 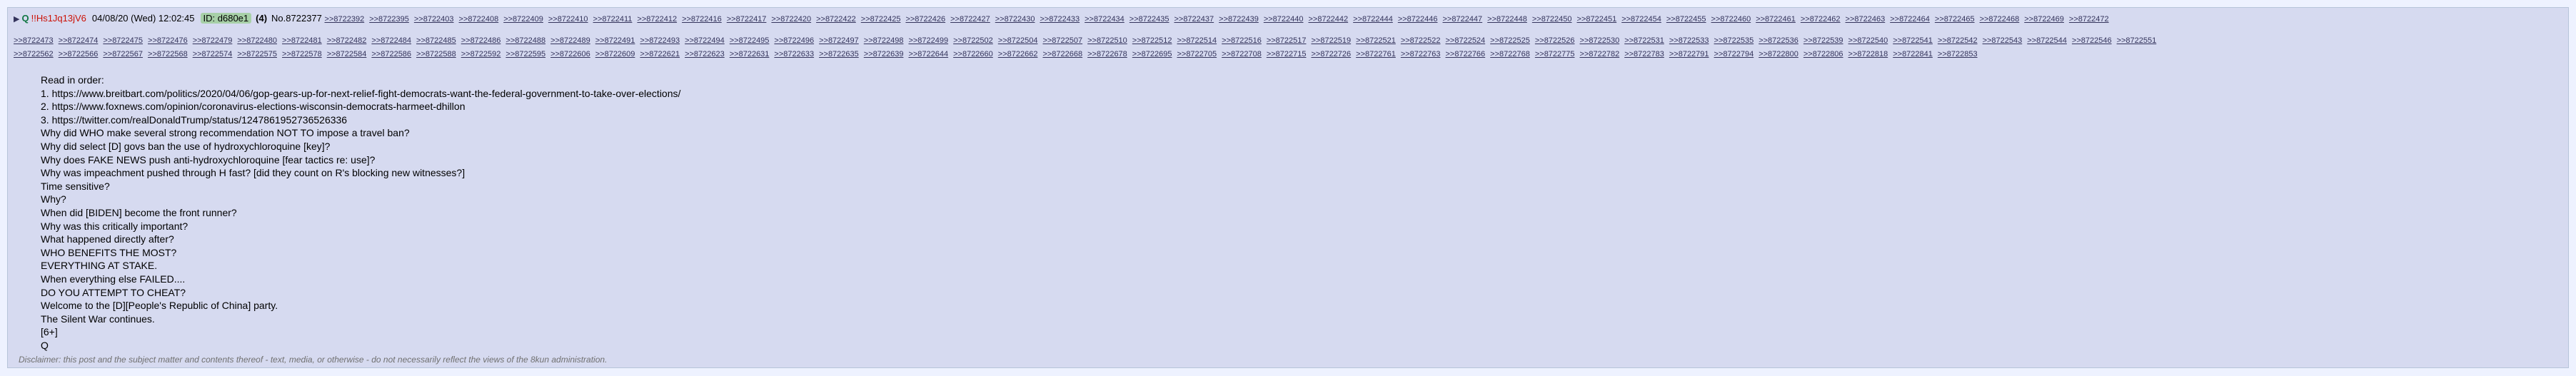 I want to click on reply-link: >>8722435, so click(x=1149, y=20).